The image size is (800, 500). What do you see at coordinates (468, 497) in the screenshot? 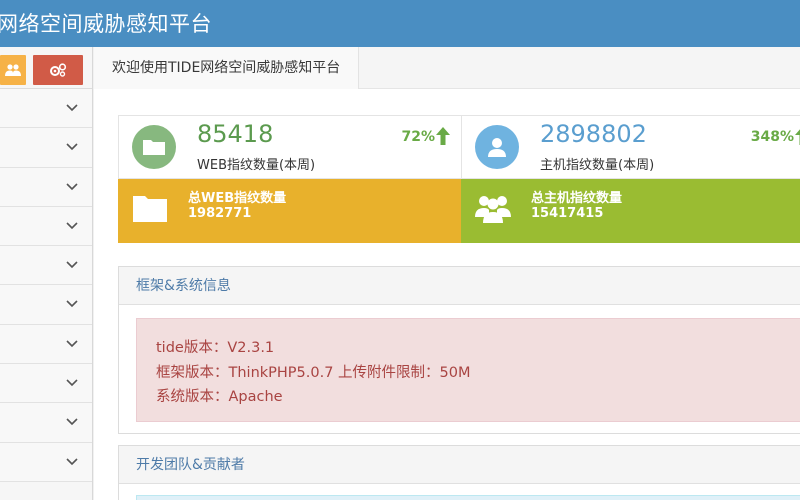
I see `team-info-body` at bounding box center [468, 497].